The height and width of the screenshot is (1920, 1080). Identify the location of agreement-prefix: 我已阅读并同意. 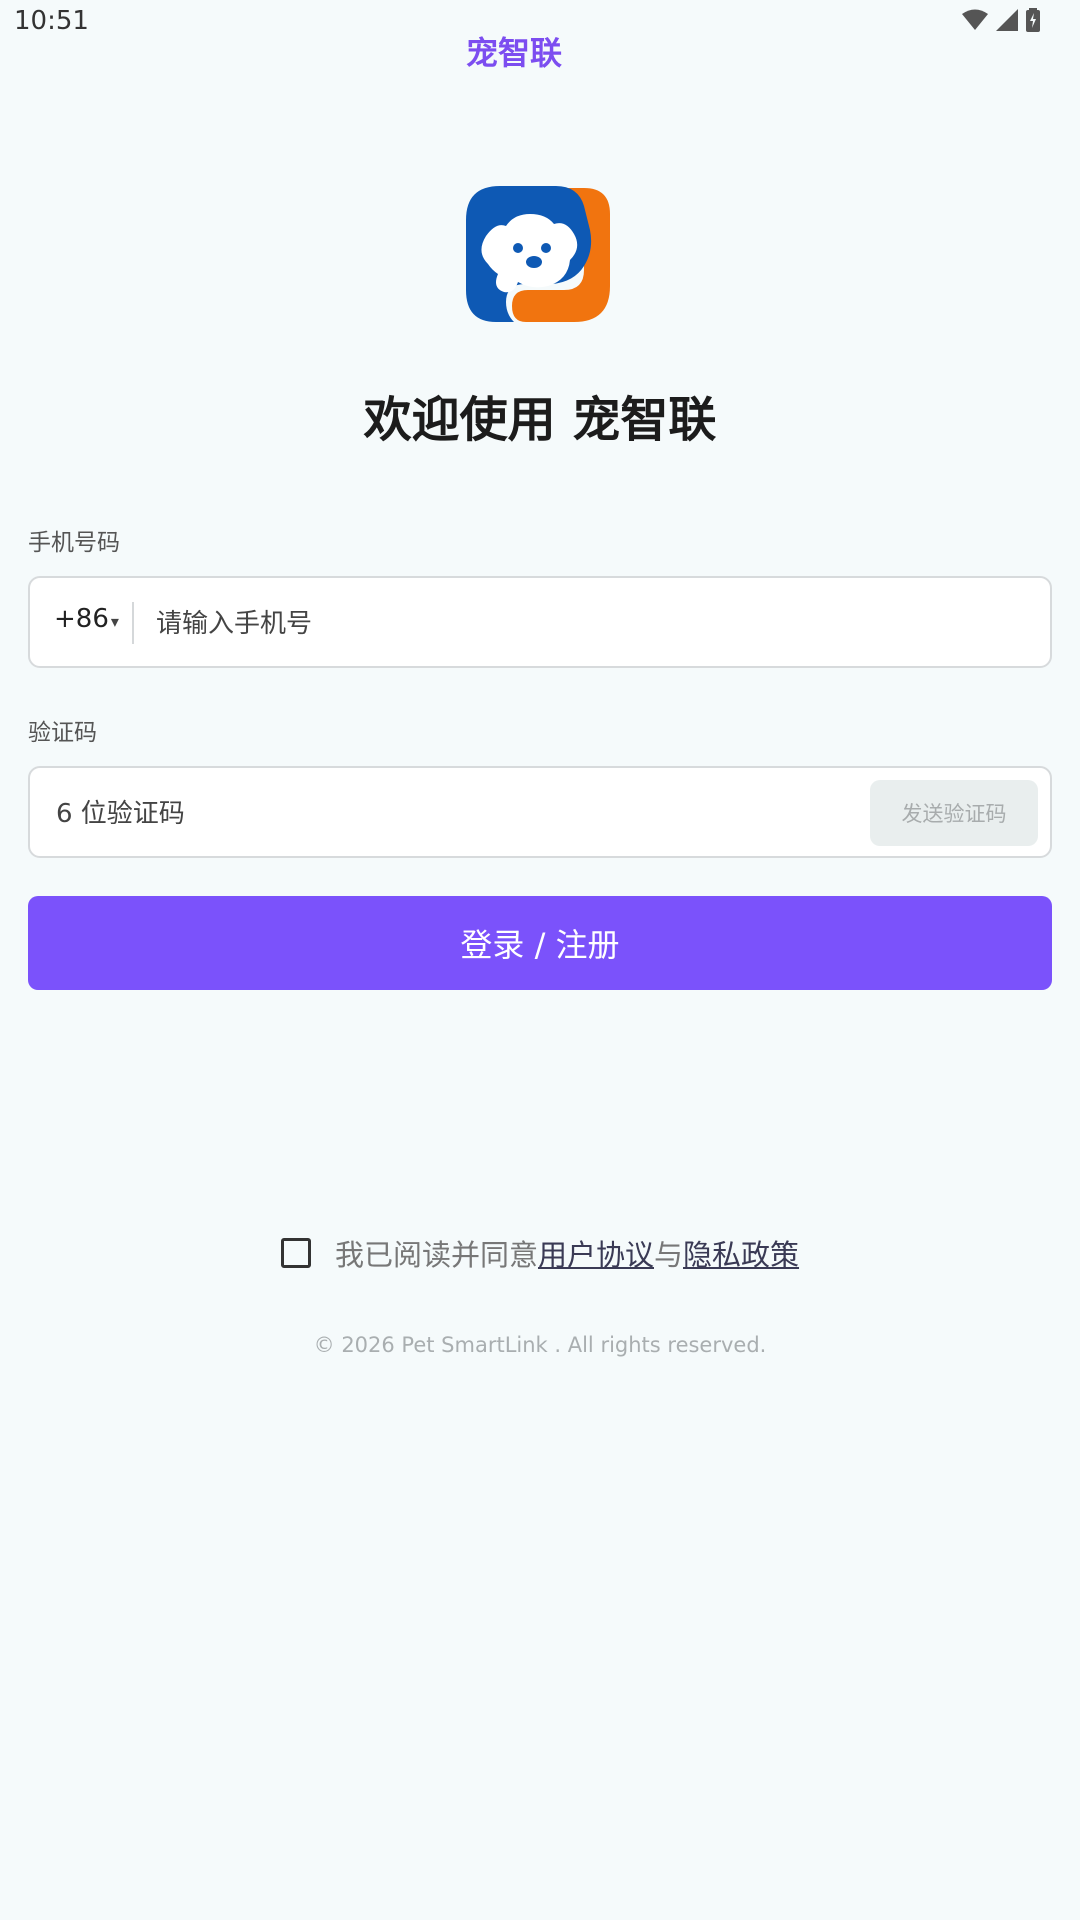
(436, 1255).